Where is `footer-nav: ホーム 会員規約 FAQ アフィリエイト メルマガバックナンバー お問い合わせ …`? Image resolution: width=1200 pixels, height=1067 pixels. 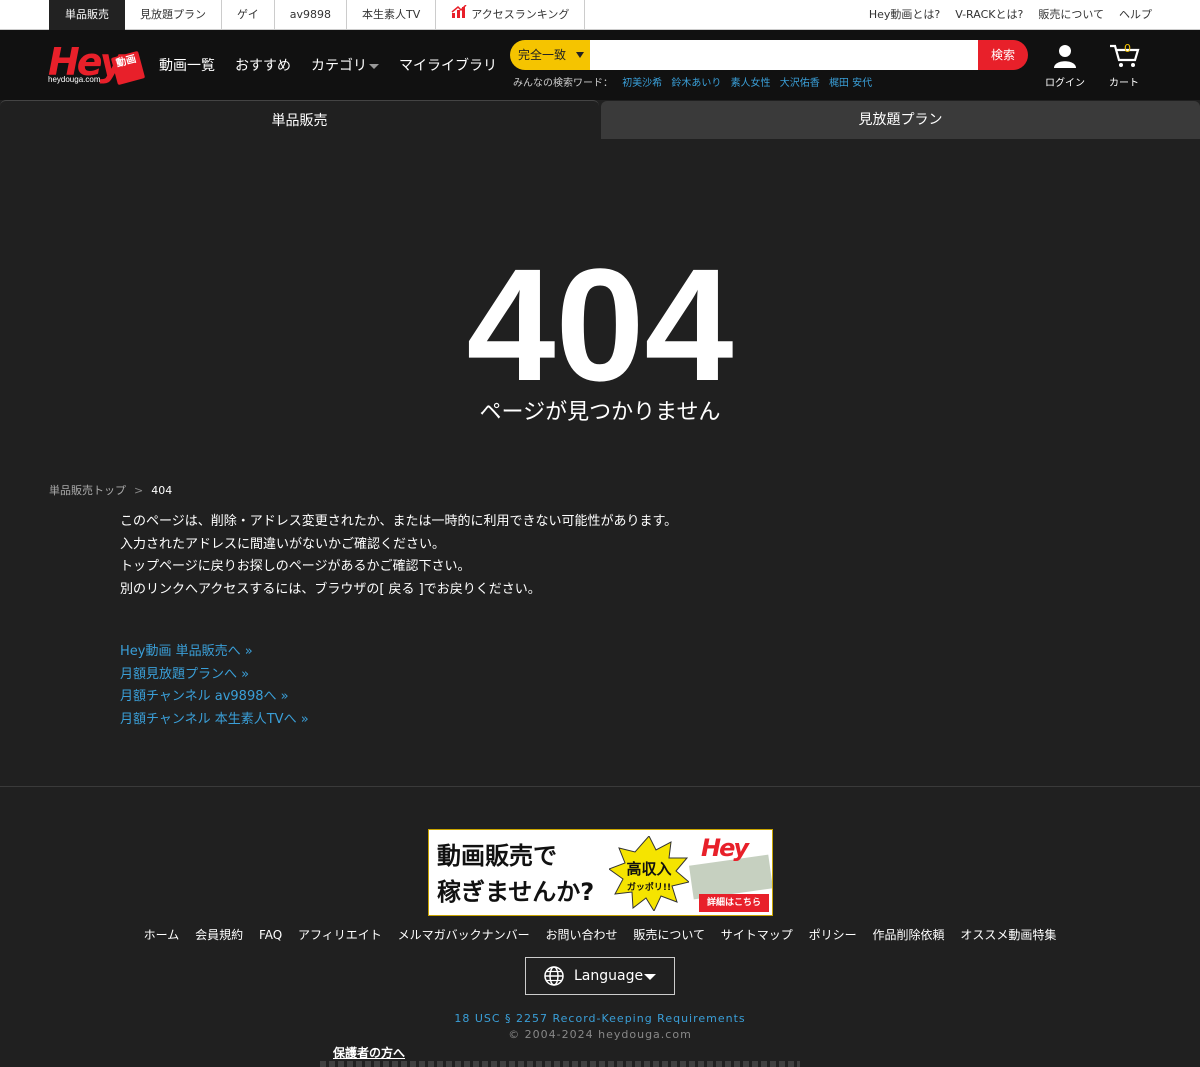 footer-nav: ホーム 会員規約 FAQ アフィリエイト メルマガバックナンバー お問い合わせ … is located at coordinates (600, 934).